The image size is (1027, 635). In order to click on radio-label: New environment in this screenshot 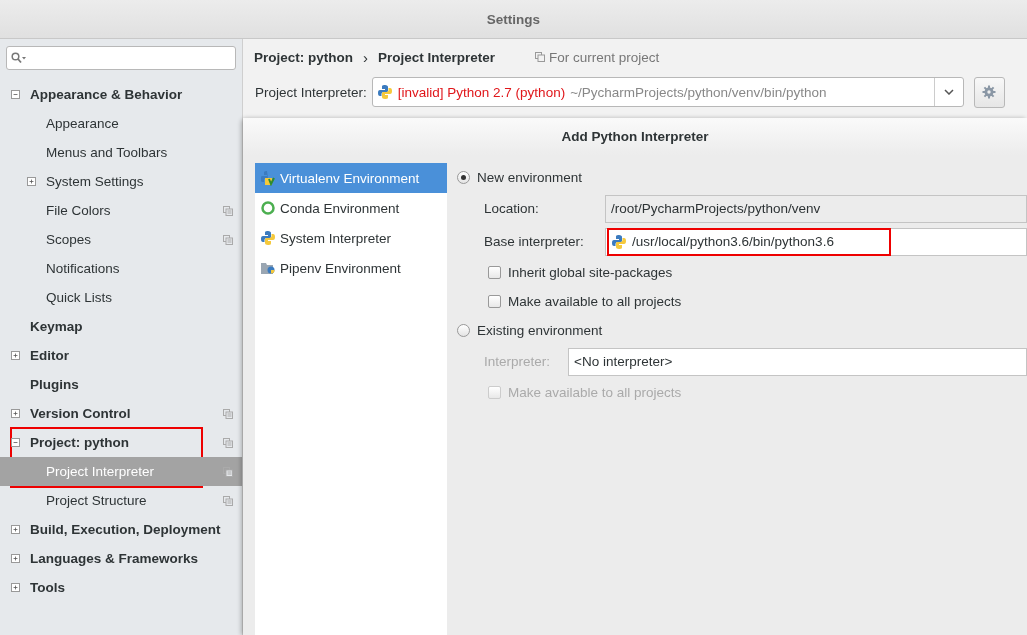, I will do `click(530, 177)`.